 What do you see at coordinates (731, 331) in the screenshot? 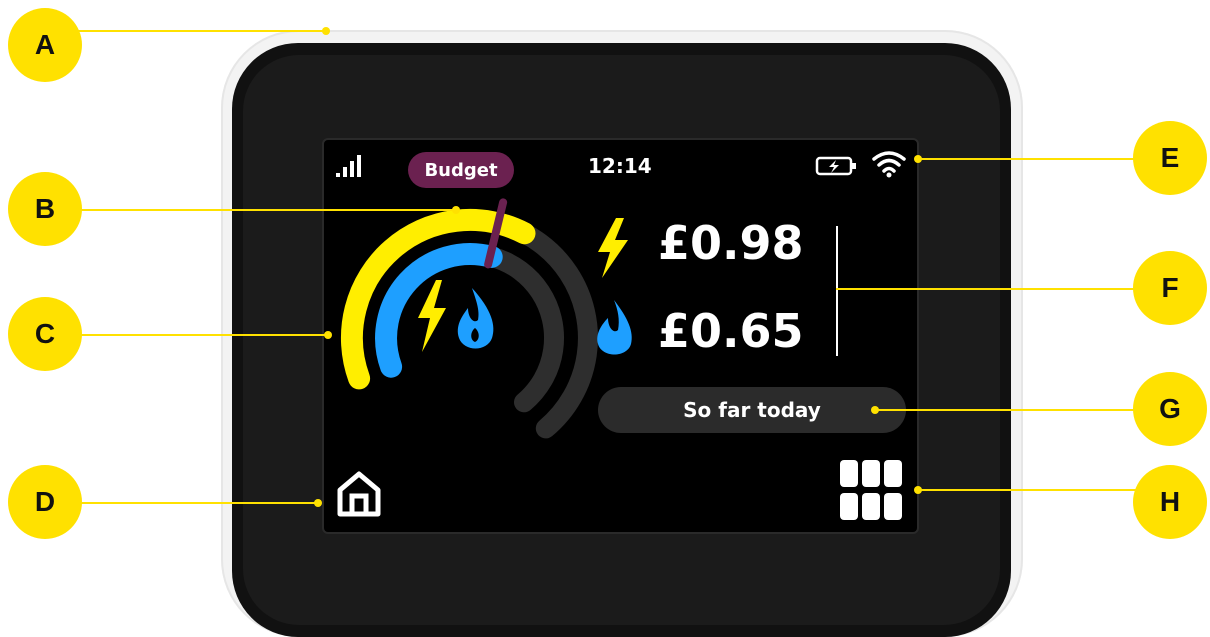
I see `gas-cost: £0.65` at bounding box center [731, 331].